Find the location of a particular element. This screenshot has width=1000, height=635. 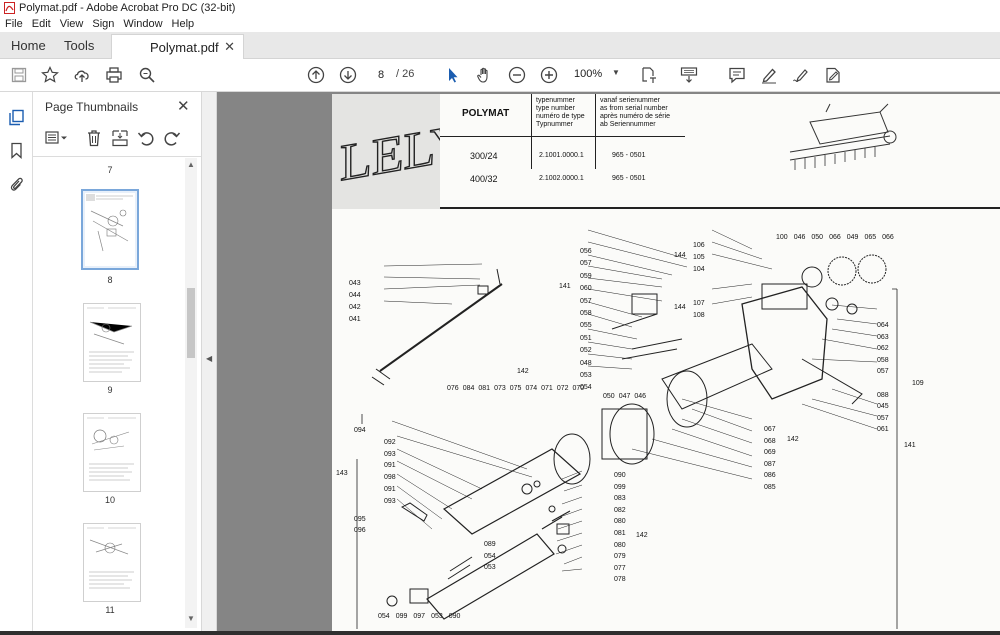

save-icon is located at coordinates (19, 75).